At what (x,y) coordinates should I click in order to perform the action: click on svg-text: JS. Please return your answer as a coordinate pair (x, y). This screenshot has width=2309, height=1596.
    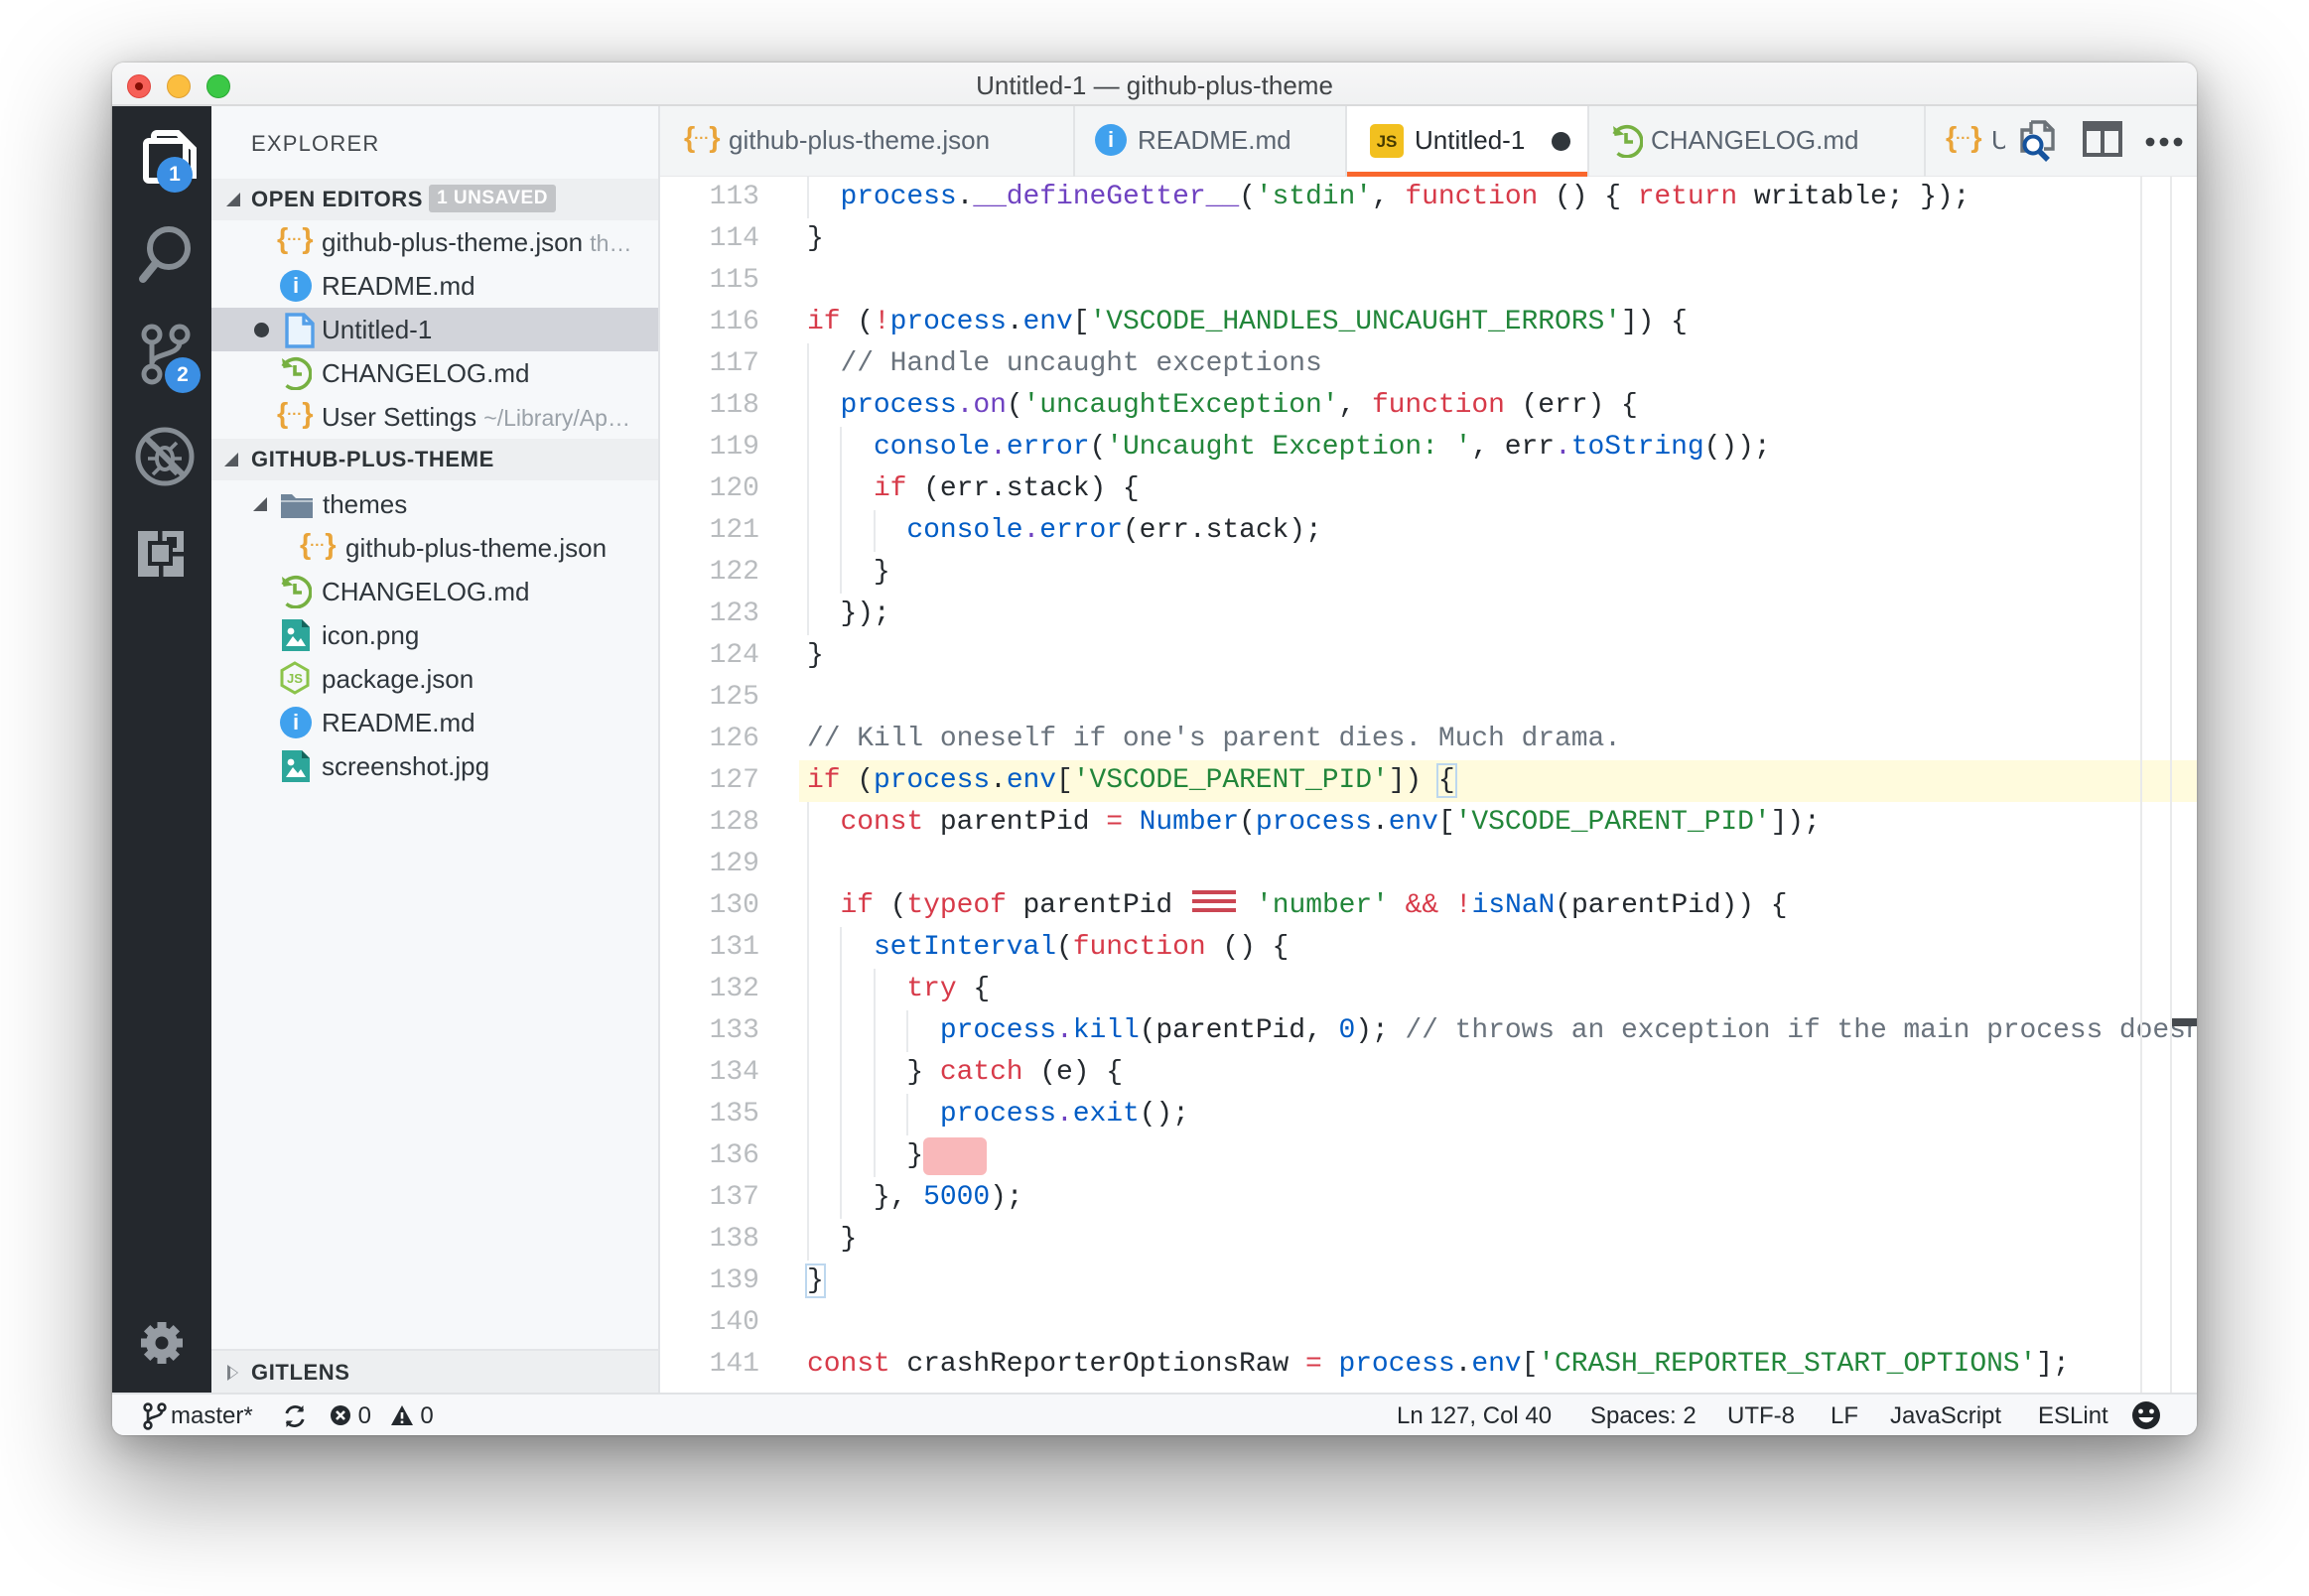
    Looking at the image, I should click on (295, 678).